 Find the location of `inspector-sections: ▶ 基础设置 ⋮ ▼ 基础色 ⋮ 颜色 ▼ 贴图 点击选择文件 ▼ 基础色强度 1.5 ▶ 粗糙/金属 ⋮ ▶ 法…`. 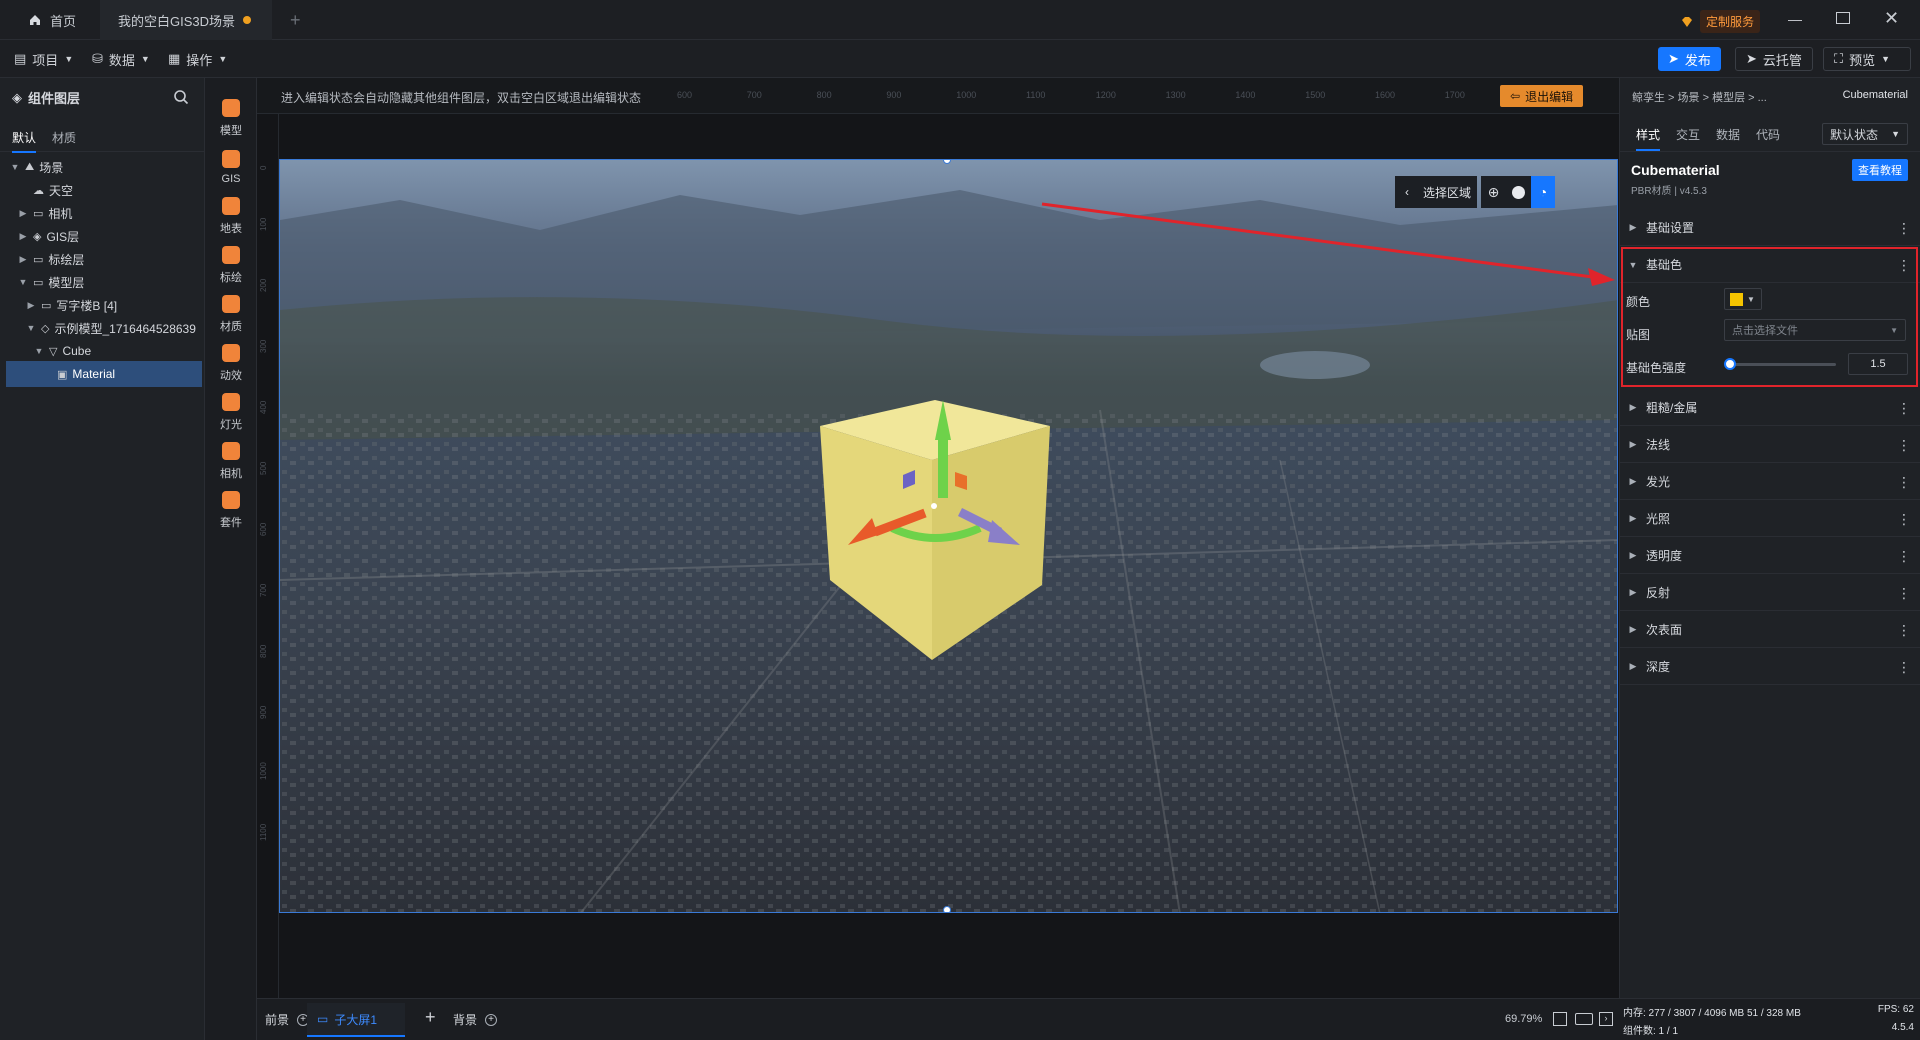

inspector-sections: ▶ 基础设置 ⋮ ▼ 基础色 ⋮ 颜色 ▼ 贴图 点击选择文件 ▼ 基础色强度 1.5 ▶ 粗糙/金属 ⋮ ▶ 法… is located at coordinates (1770, 490).